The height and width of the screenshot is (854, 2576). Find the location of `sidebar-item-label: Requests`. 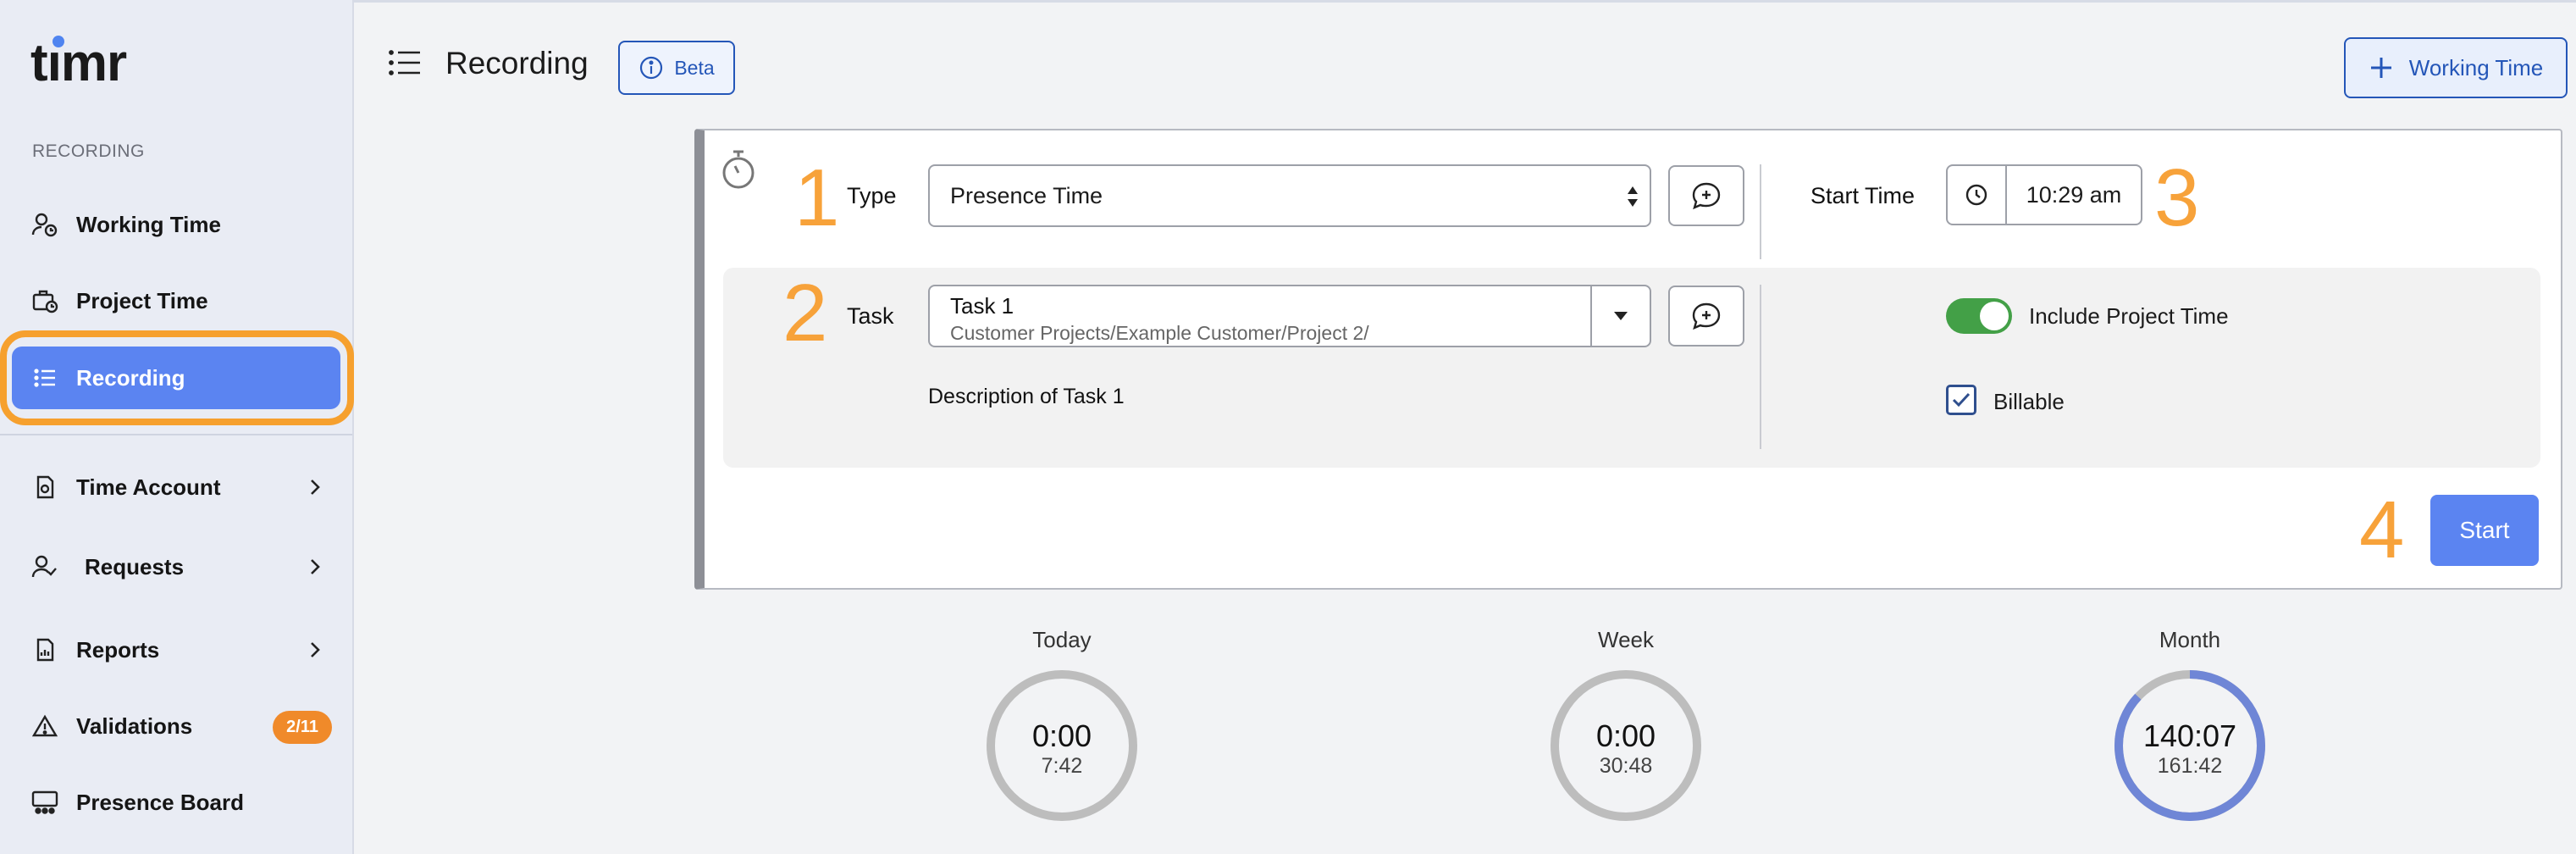

sidebar-item-label: Requests is located at coordinates (135, 566).